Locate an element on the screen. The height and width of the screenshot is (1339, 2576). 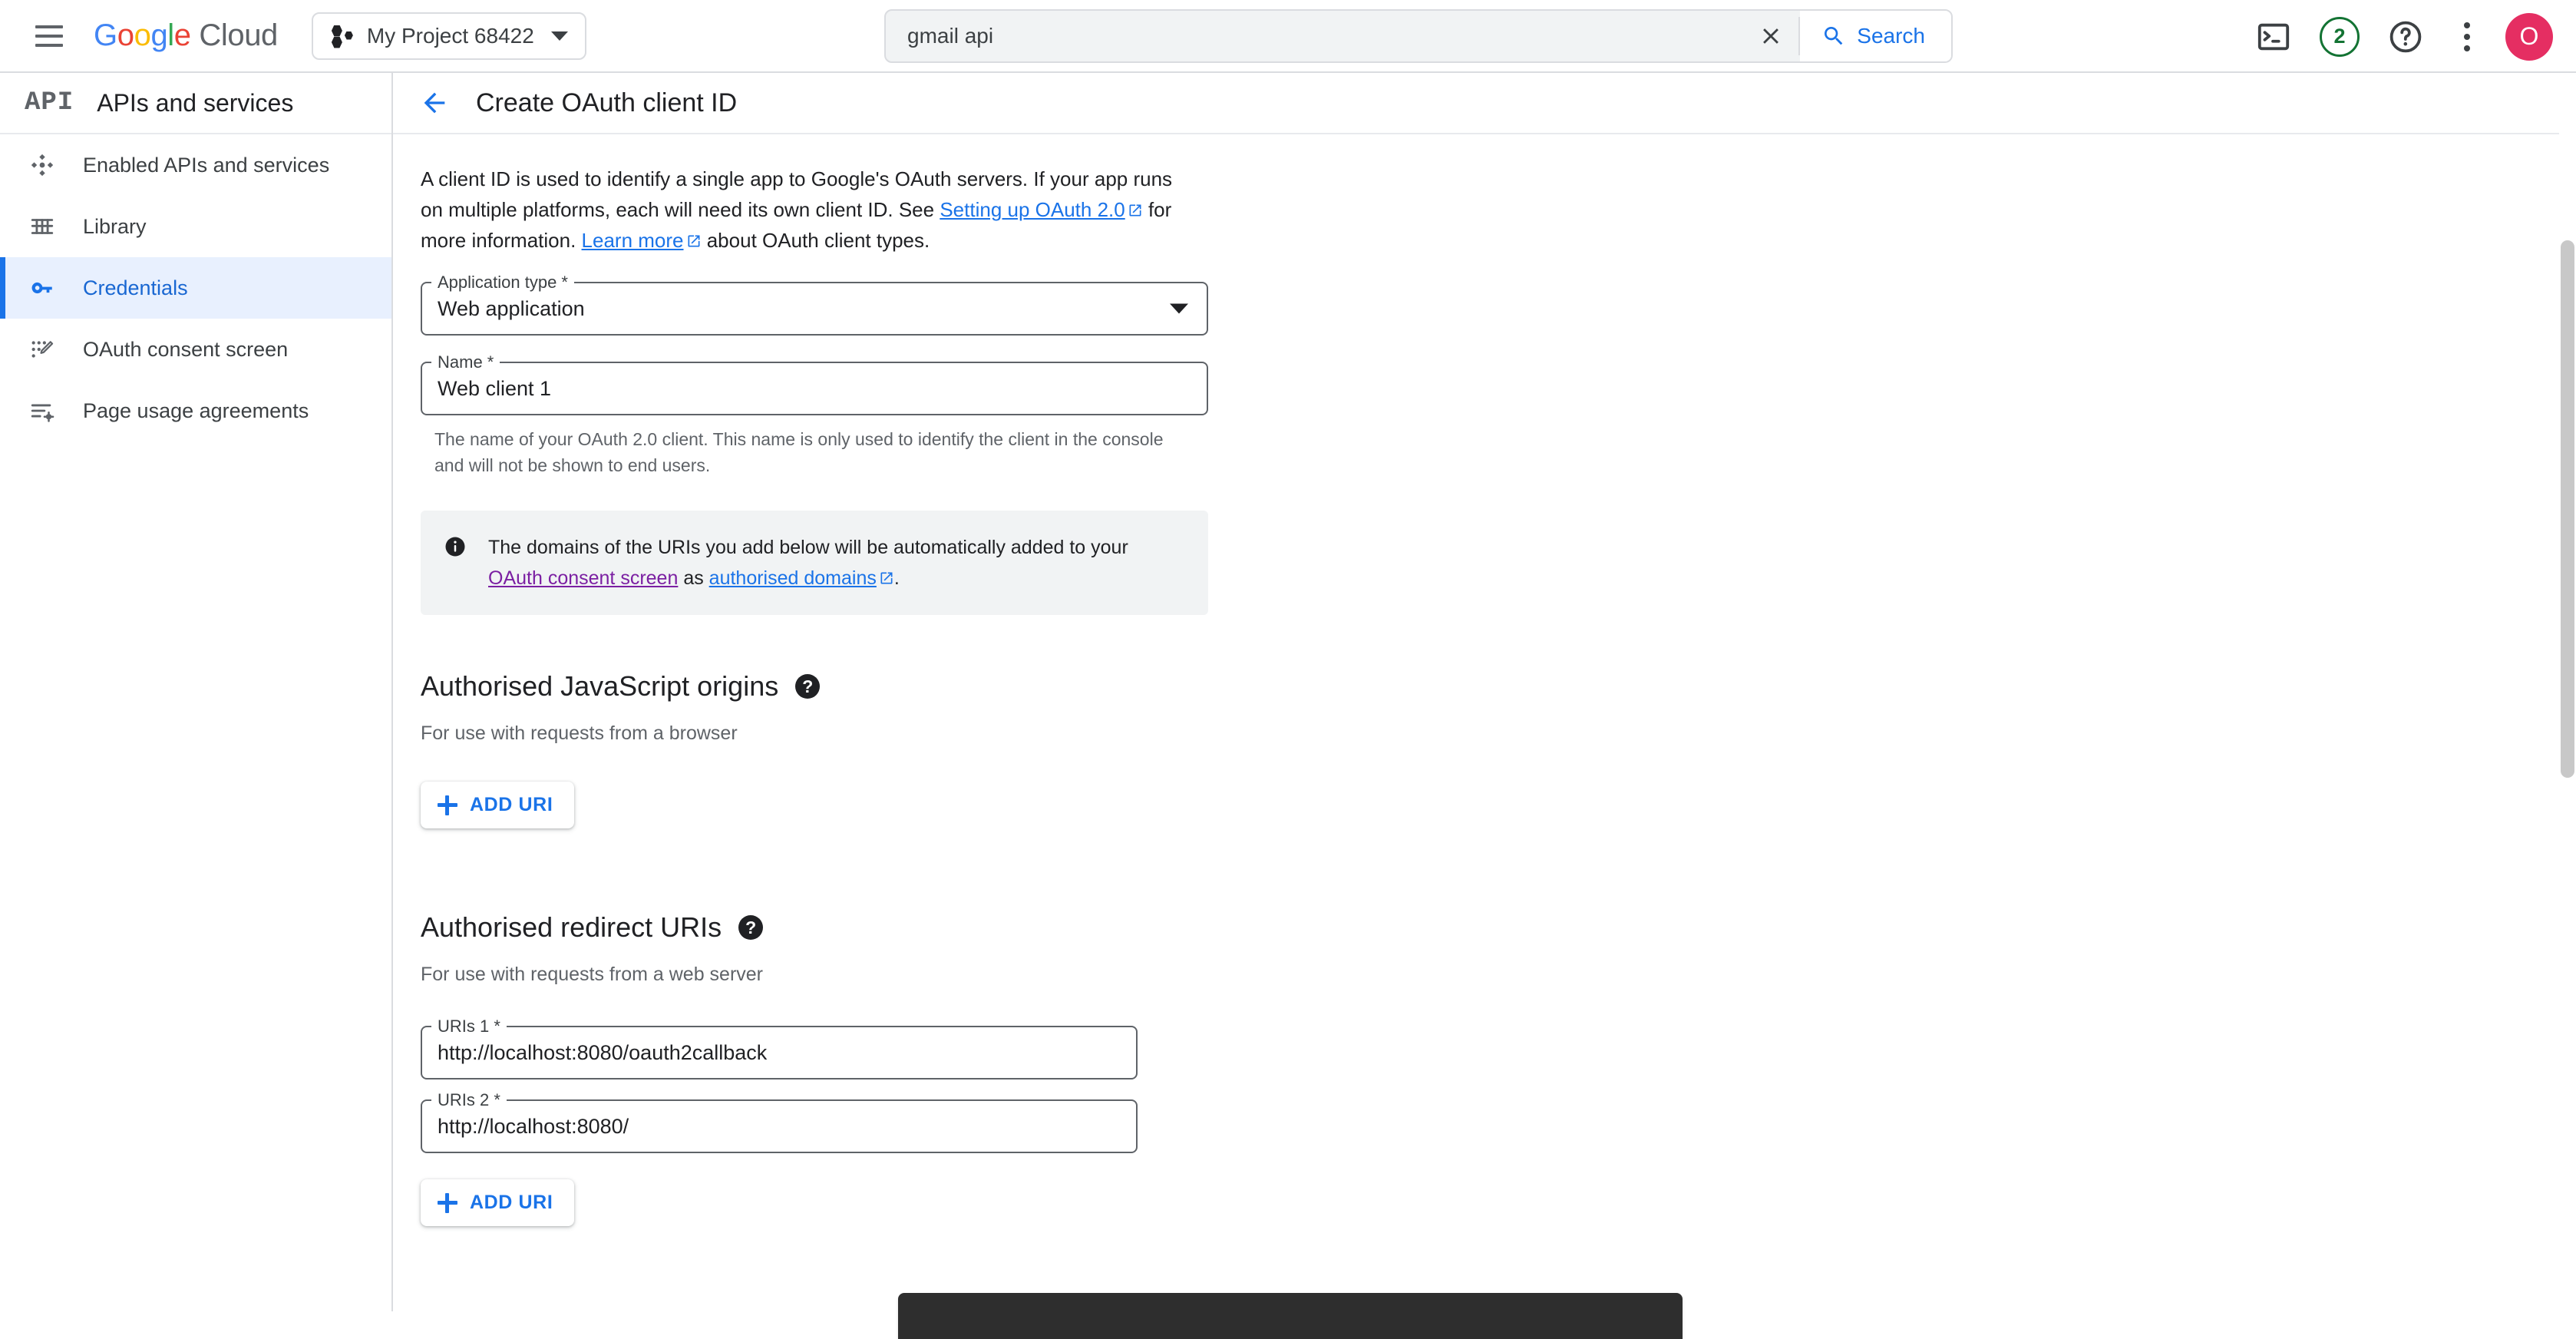
info-part-2: as is located at coordinates (693, 578).